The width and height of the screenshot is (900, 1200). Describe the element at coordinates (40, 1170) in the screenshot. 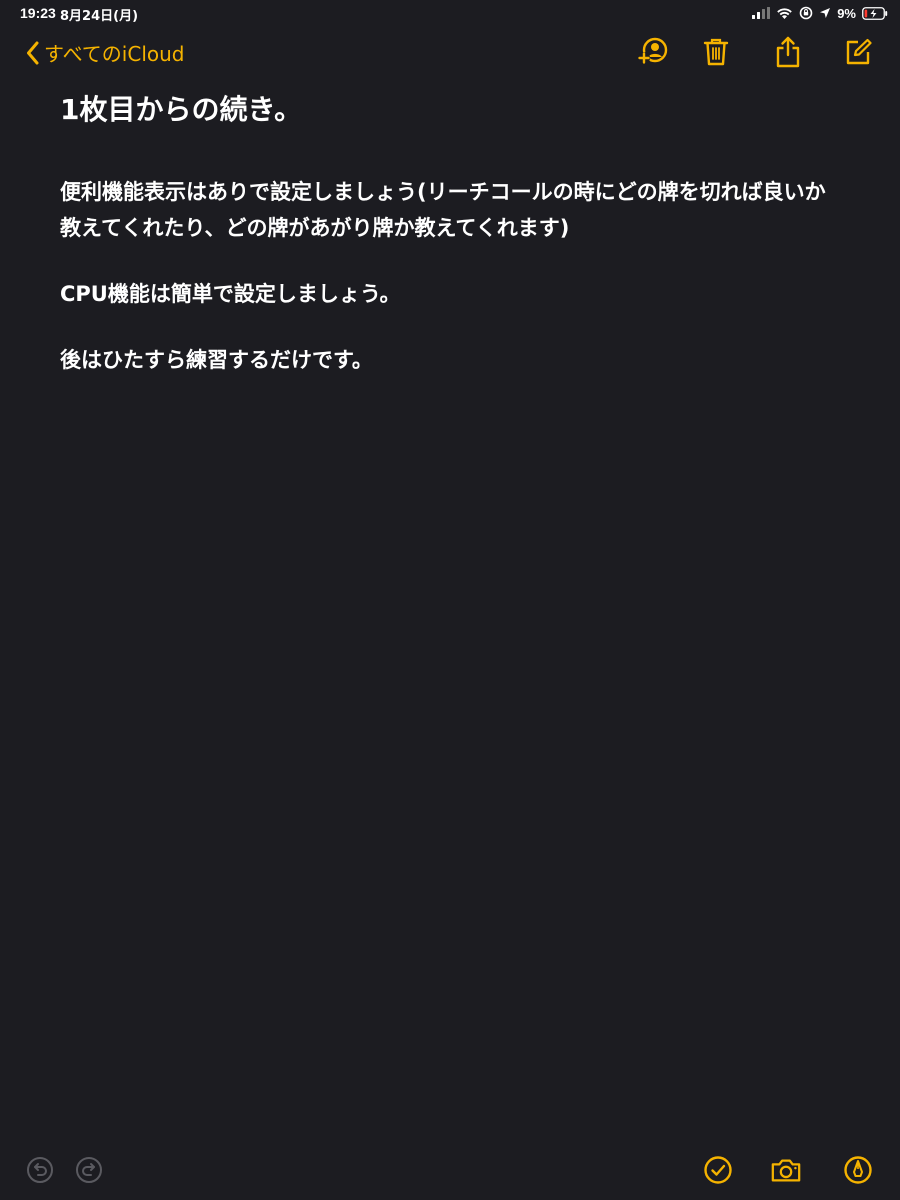

I see `undo-icon` at that location.